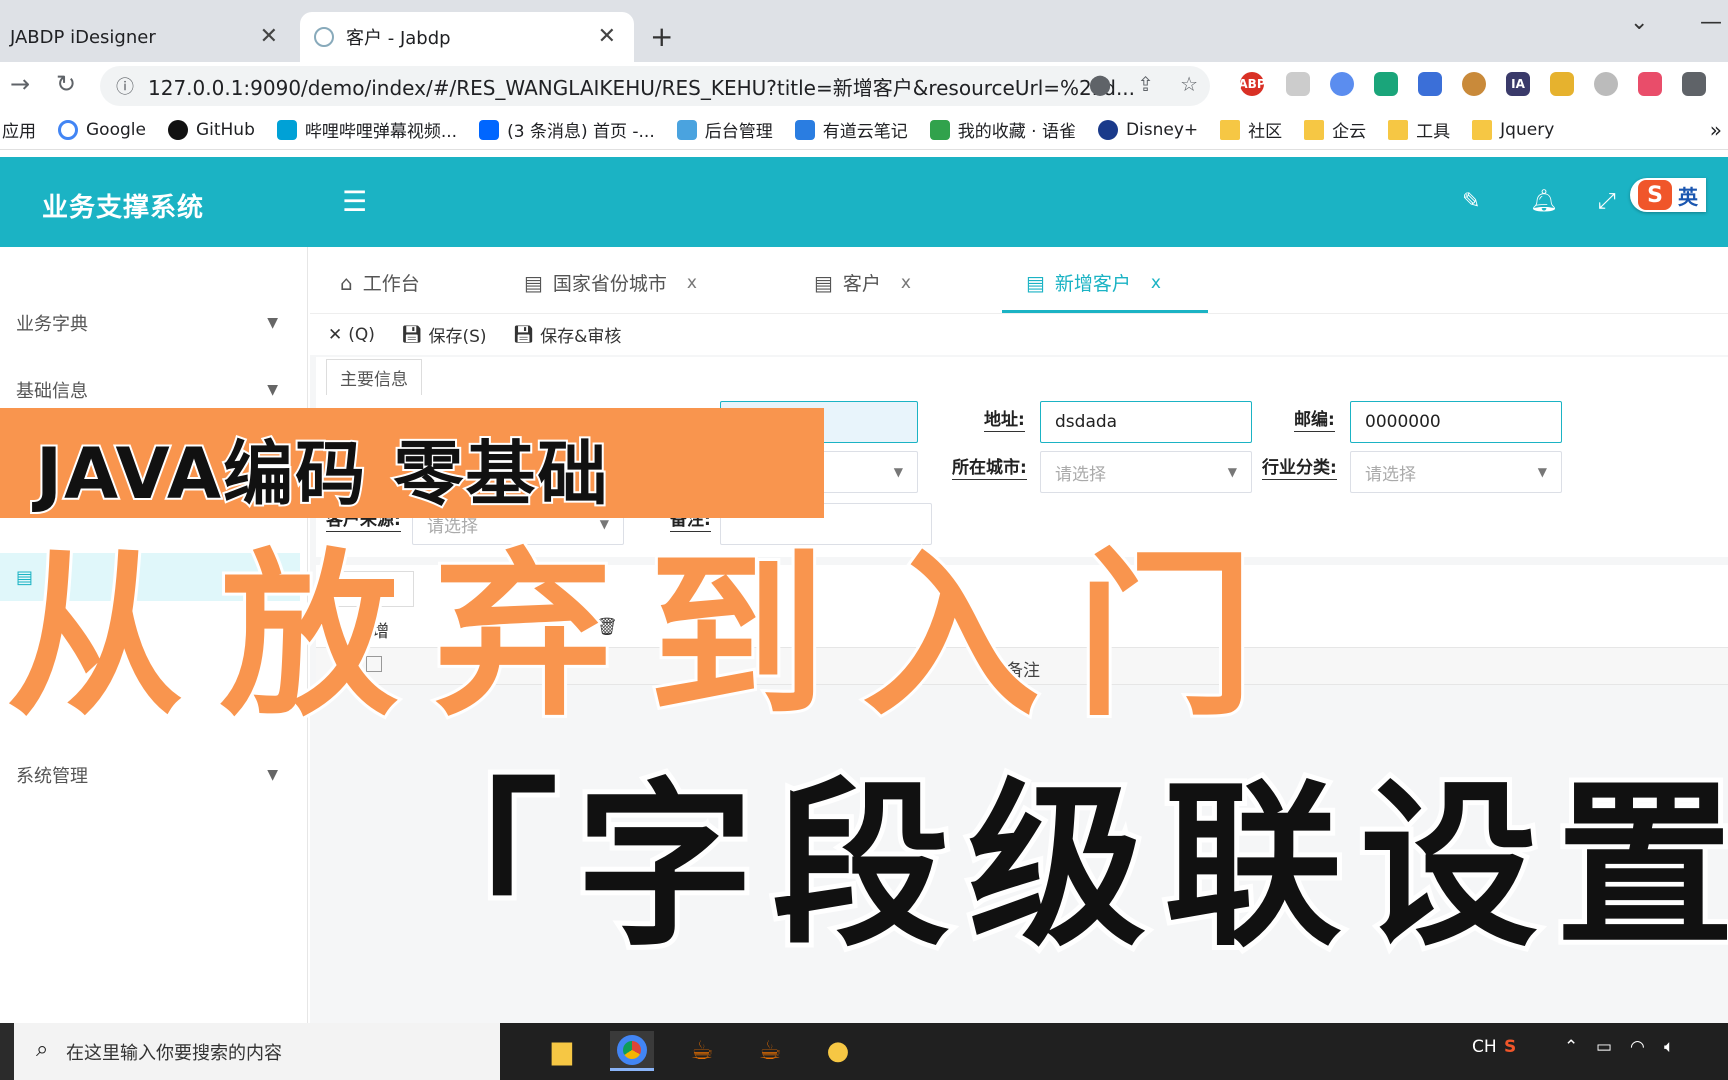  I want to click on more-bookmarks-icon: », so click(1716, 130).